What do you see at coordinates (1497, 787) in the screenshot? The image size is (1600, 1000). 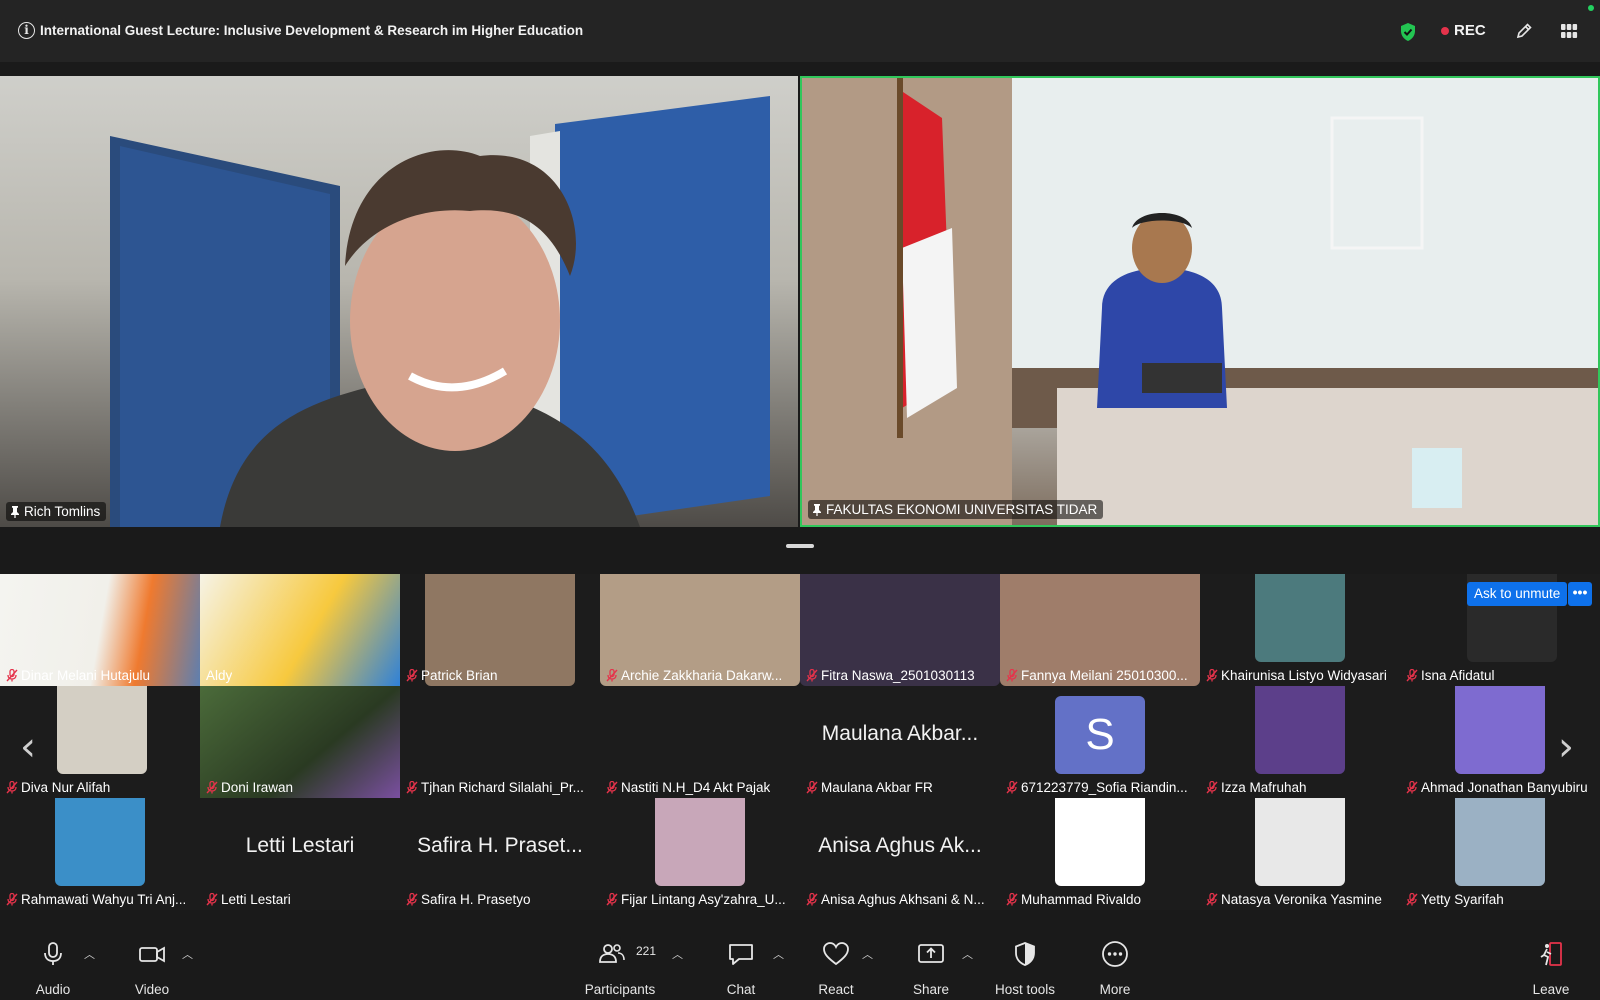 I see `name-tag: Ahmad Jonathan Banyubiru` at bounding box center [1497, 787].